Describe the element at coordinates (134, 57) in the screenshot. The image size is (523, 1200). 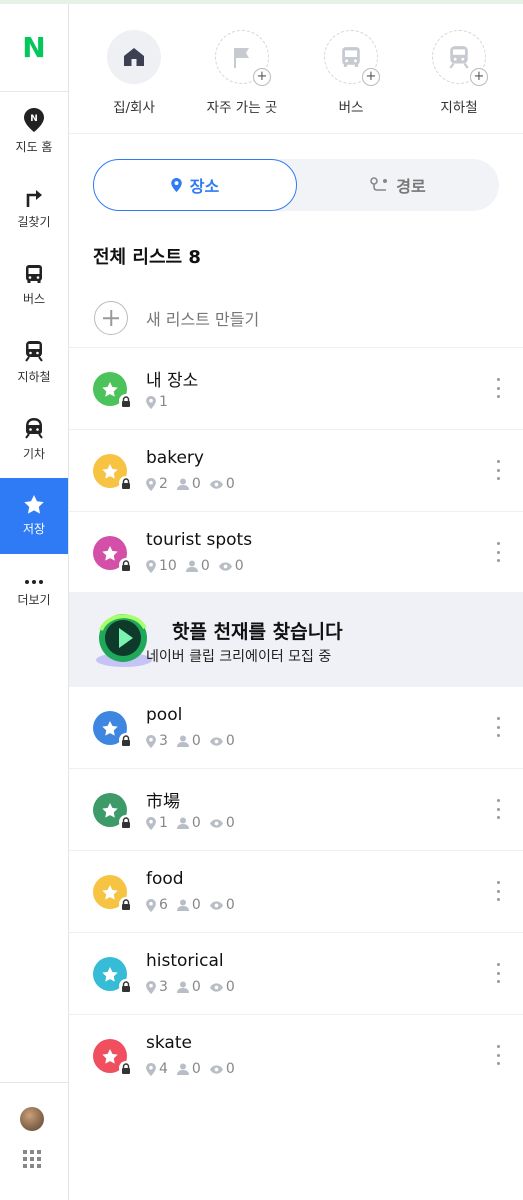
I see `home-icon` at that location.